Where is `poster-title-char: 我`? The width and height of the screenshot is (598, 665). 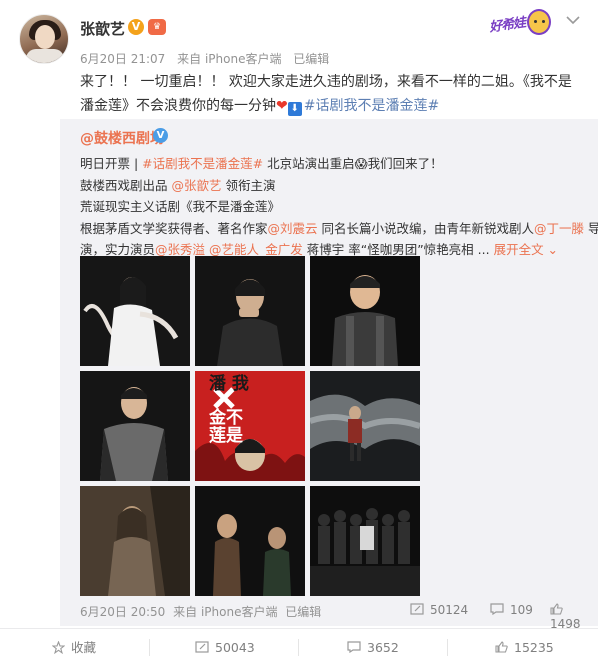
poster-title-char: 我 is located at coordinates (240, 384).